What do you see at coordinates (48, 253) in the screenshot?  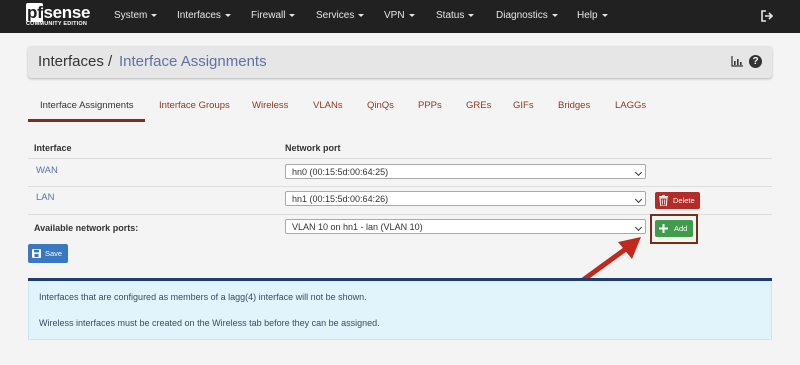 I see `save-button: Save` at bounding box center [48, 253].